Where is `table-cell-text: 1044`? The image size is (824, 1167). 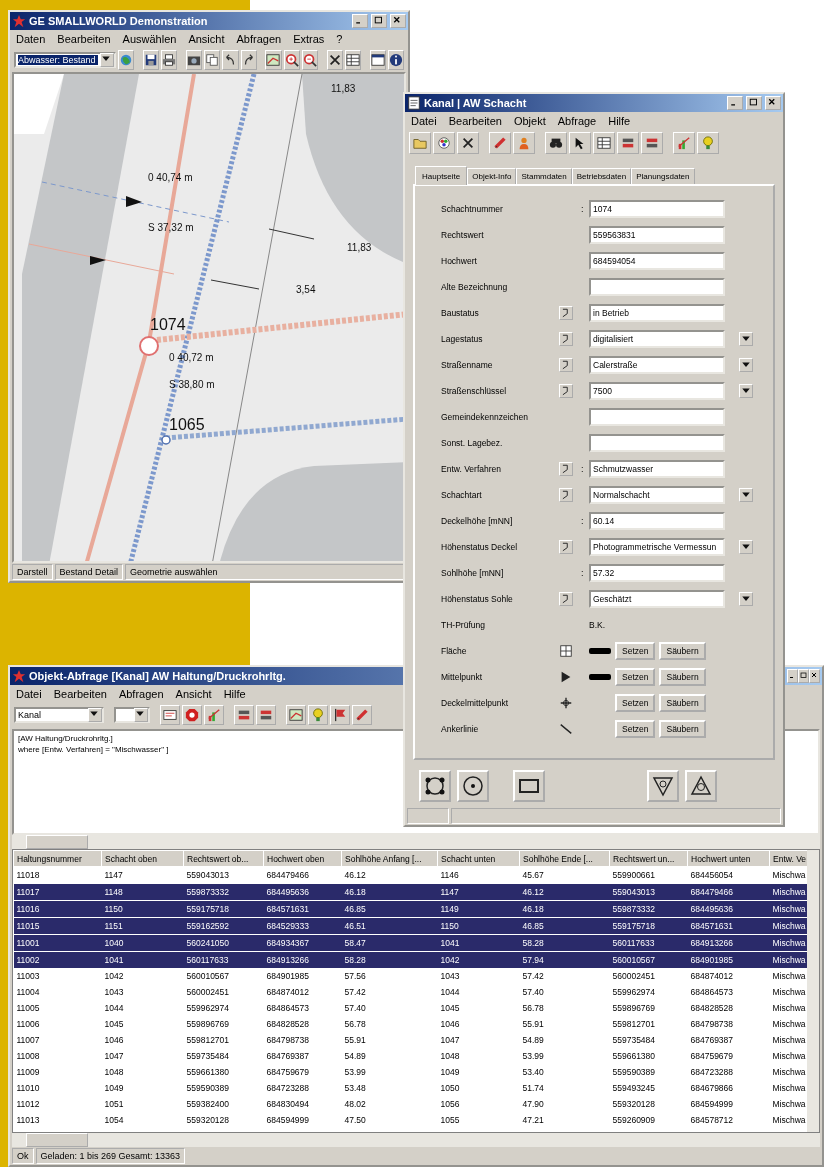 table-cell-text: 1044 is located at coordinates (114, 1008).